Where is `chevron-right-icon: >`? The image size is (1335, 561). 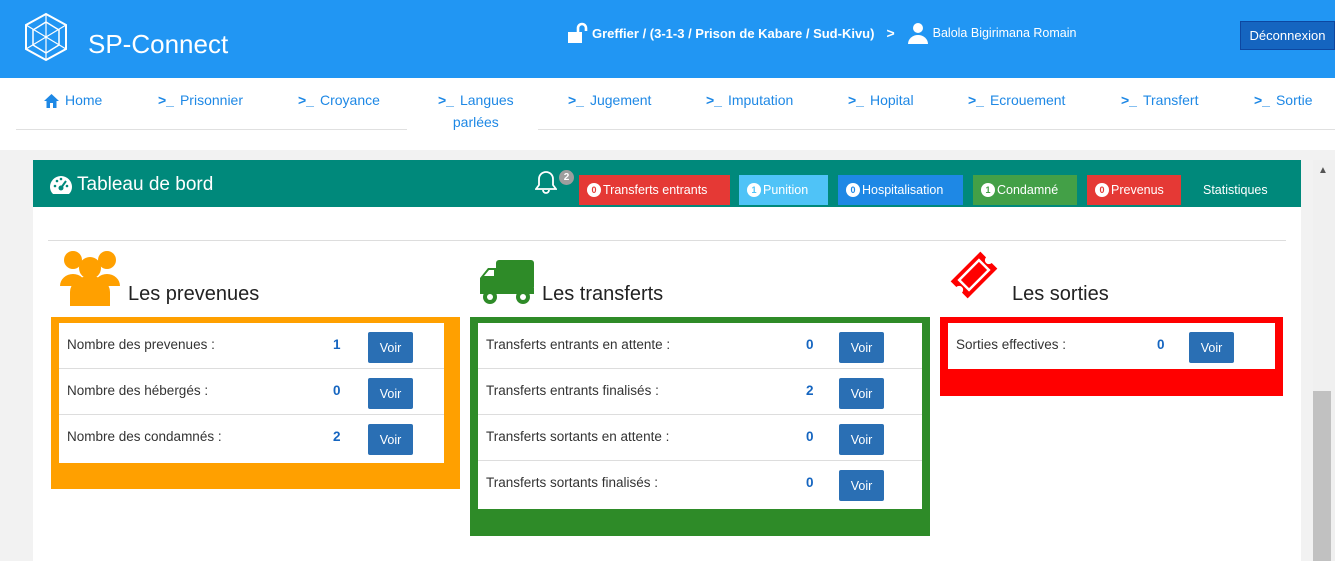 chevron-right-icon: > is located at coordinates (890, 33).